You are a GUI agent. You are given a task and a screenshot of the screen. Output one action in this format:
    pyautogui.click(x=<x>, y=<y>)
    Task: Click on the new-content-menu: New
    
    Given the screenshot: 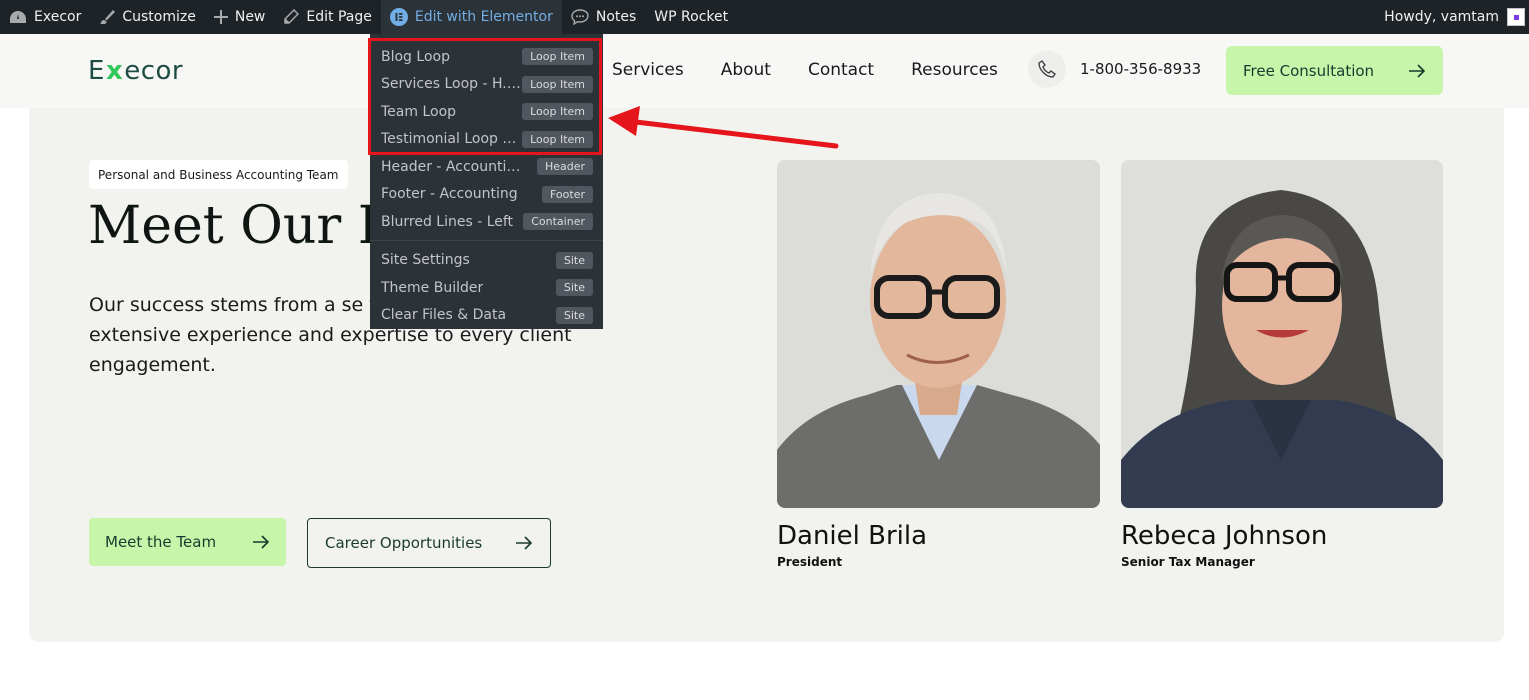 What is the action you would take?
    pyautogui.click(x=240, y=17)
    